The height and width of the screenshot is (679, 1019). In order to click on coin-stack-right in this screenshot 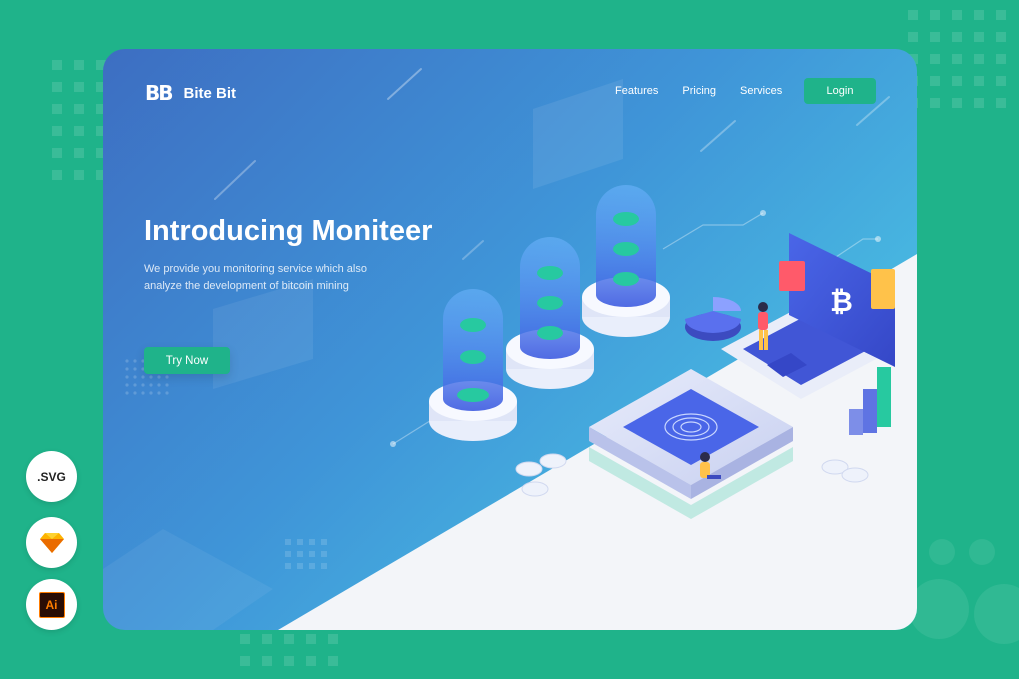, I will do `click(845, 471)`.